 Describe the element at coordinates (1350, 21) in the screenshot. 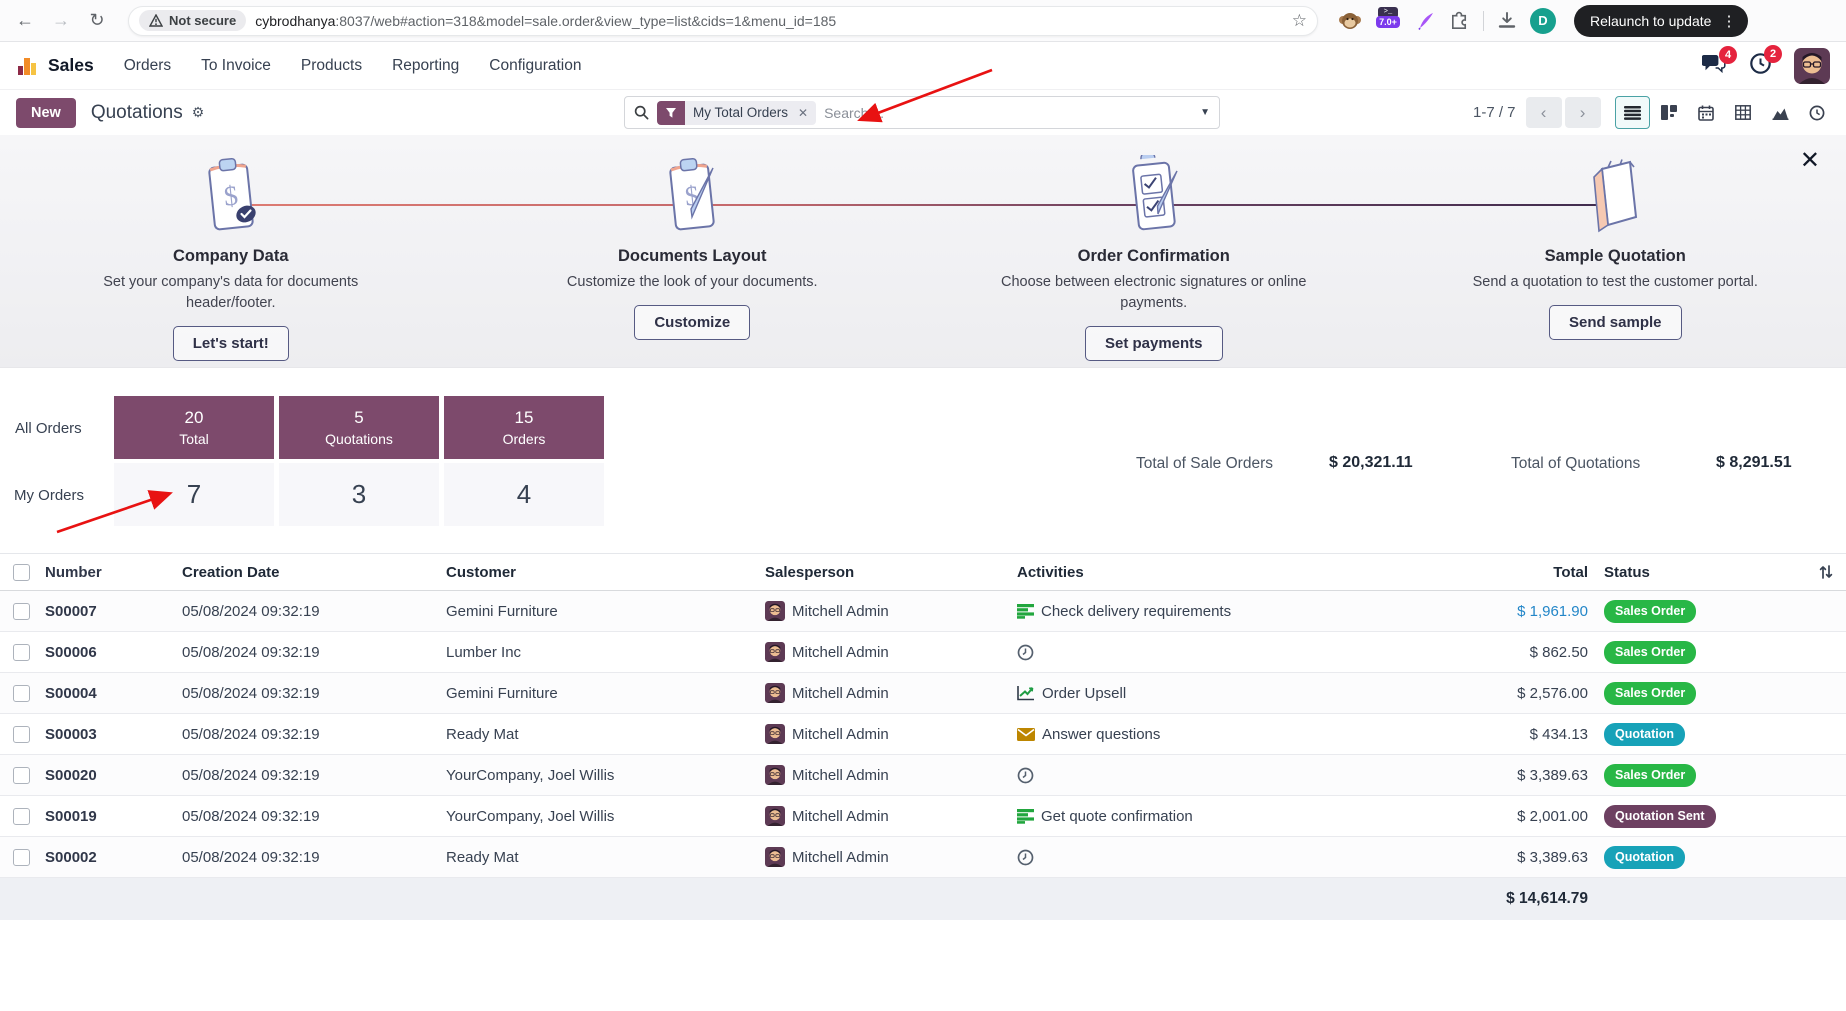

I see `monkey-extension-icon` at that location.